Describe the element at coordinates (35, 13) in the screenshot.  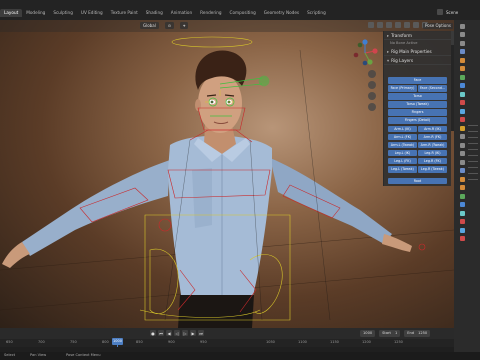
I see `tab-modeling: Modeling` at that location.